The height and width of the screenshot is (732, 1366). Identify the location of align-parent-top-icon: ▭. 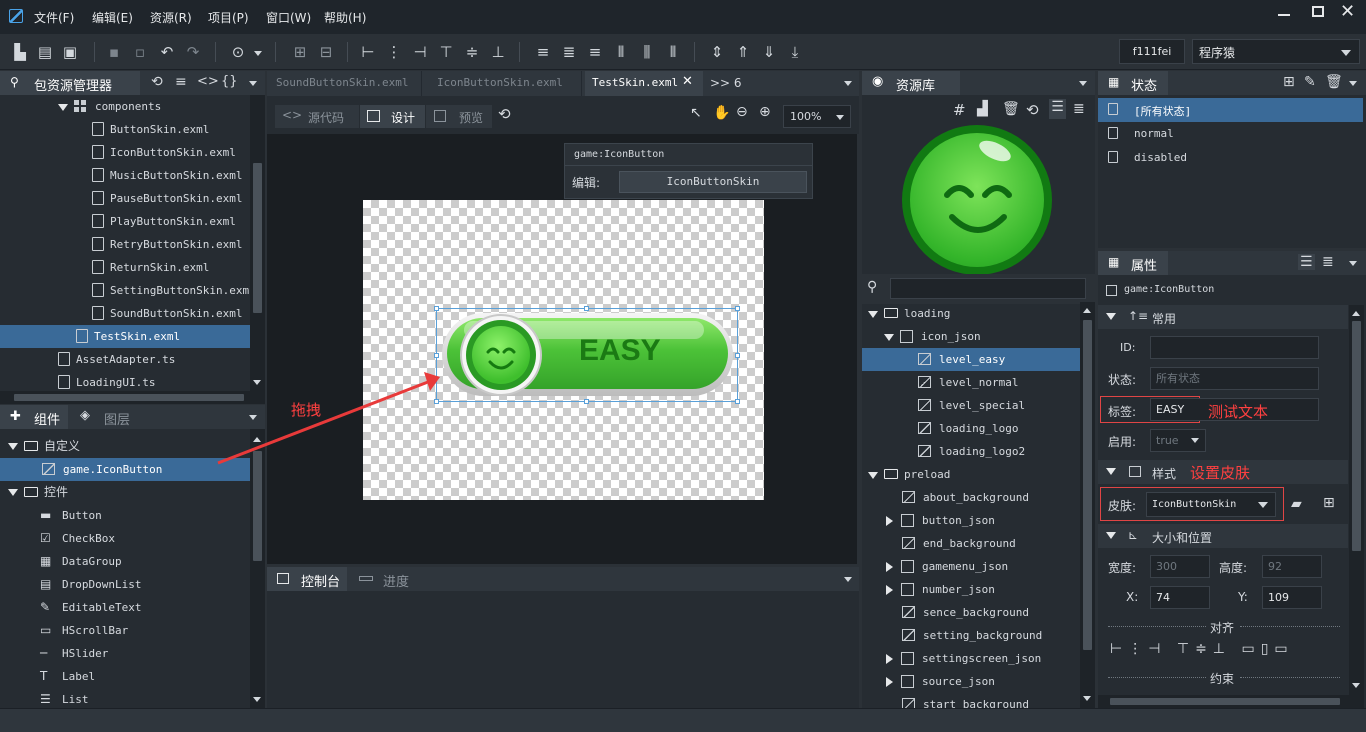
(1250, 649).